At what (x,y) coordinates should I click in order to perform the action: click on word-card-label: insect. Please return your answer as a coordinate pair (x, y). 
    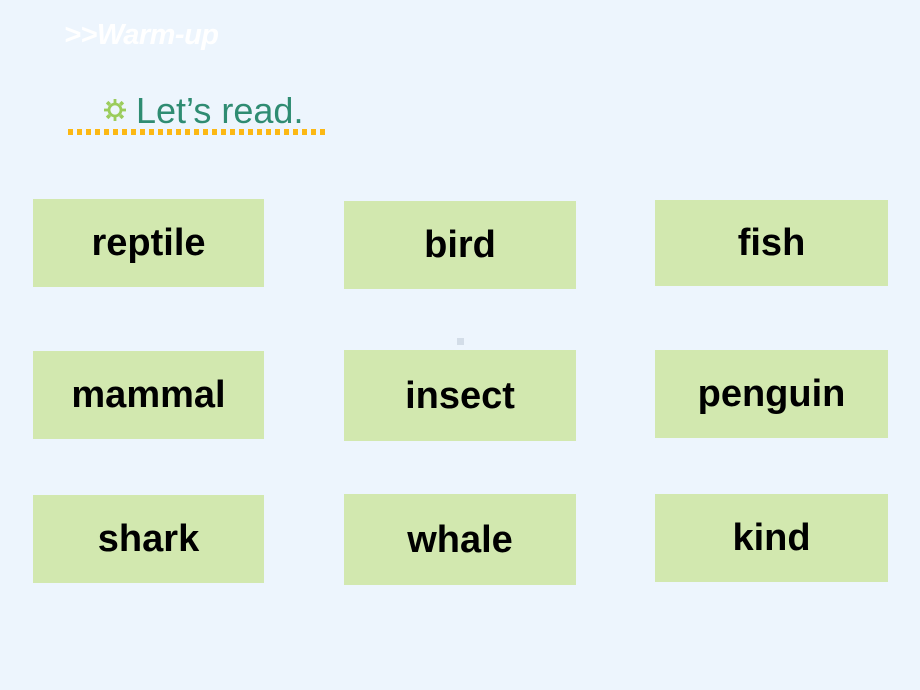
    Looking at the image, I should click on (460, 395).